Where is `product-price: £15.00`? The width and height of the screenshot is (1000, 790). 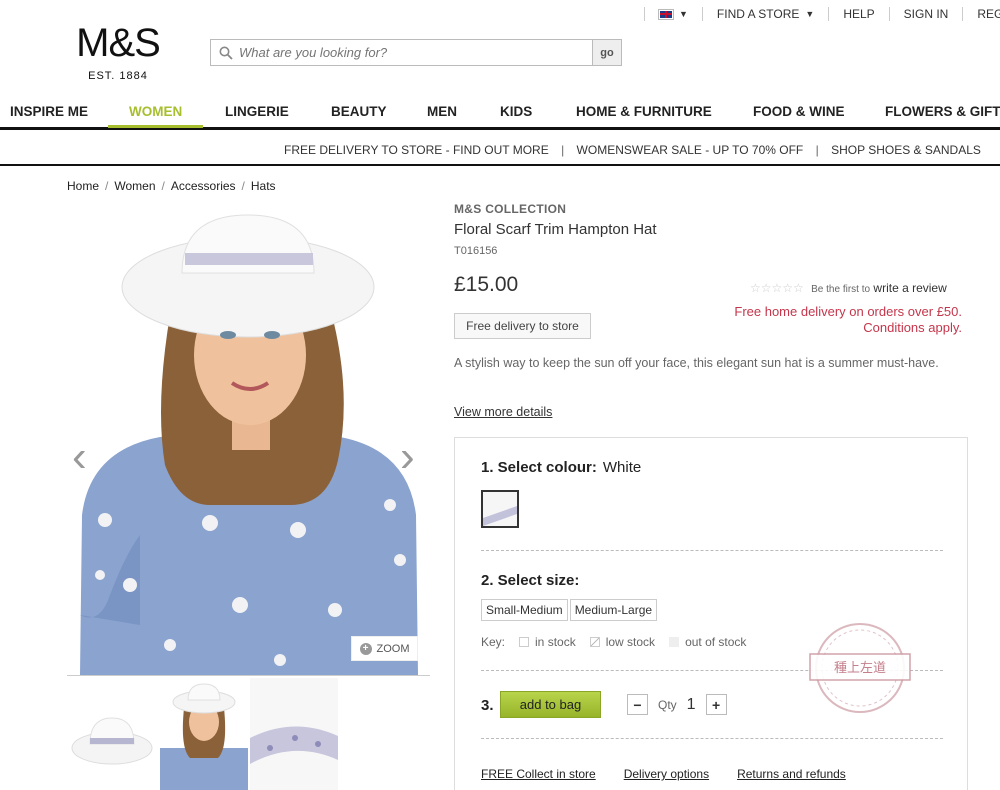 product-price: £15.00 is located at coordinates (486, 284).